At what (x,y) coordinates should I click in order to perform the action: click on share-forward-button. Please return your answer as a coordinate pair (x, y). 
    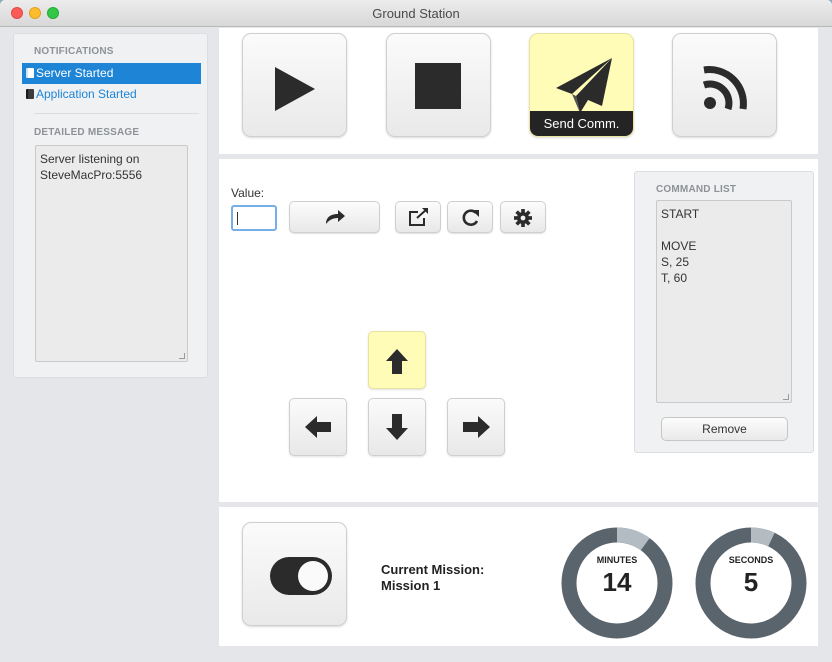
    Looking at the image, I should click on (334, 217).